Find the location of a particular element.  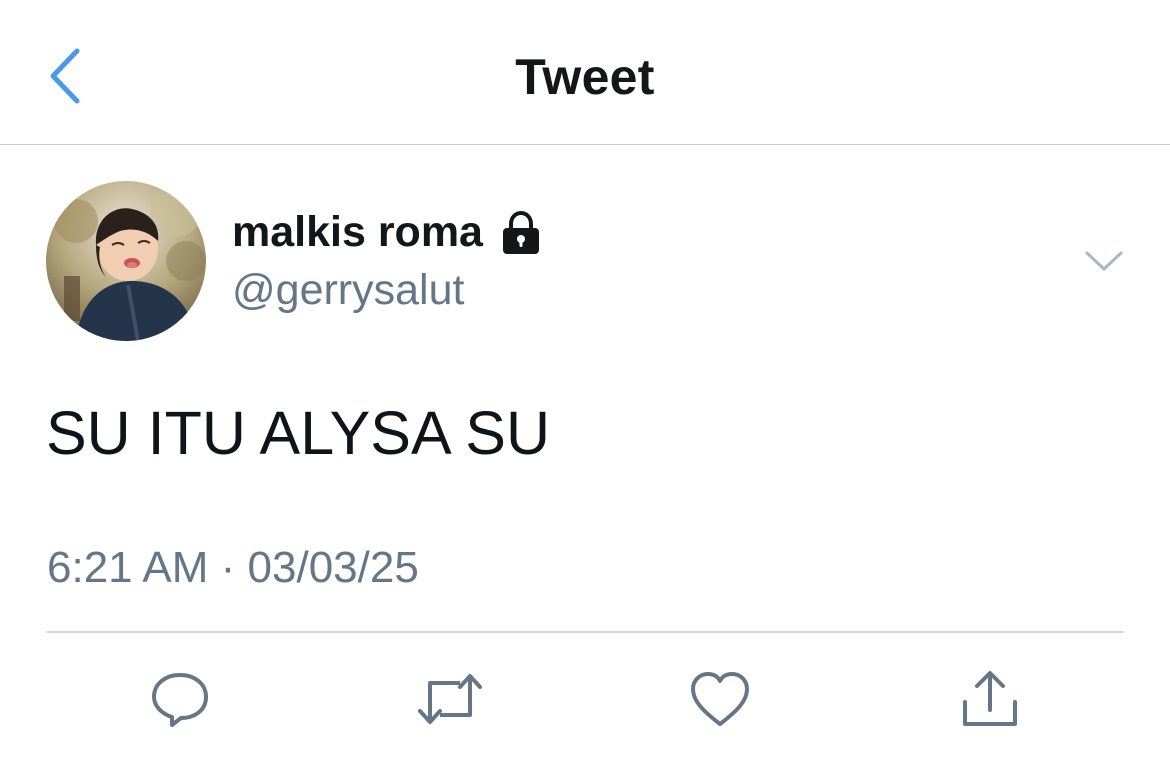

retweet-icon is located at coordinates (450, 699).